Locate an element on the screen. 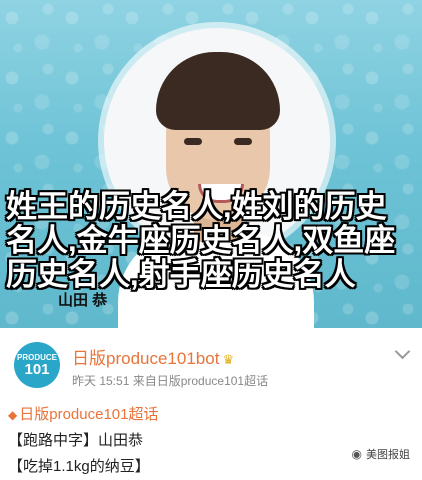 This screenshot has width=422, height=480. chevron-down-icon is located at coordinates (402, 351).